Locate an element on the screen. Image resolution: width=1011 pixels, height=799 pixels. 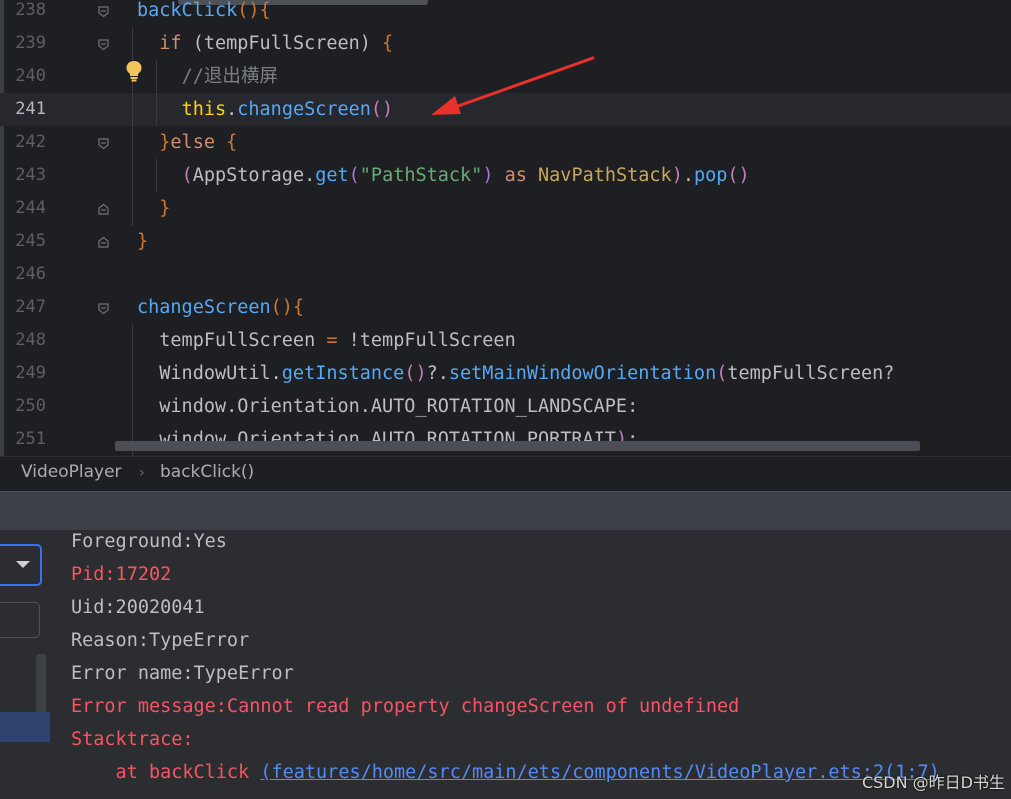
code-token: !tempFullScreen is located at coordinates (426, 340).